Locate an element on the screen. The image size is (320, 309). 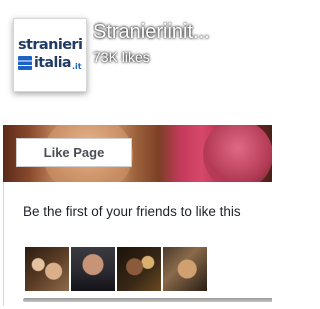
like-page-button: Like Page is located at coordinates (74, 152).